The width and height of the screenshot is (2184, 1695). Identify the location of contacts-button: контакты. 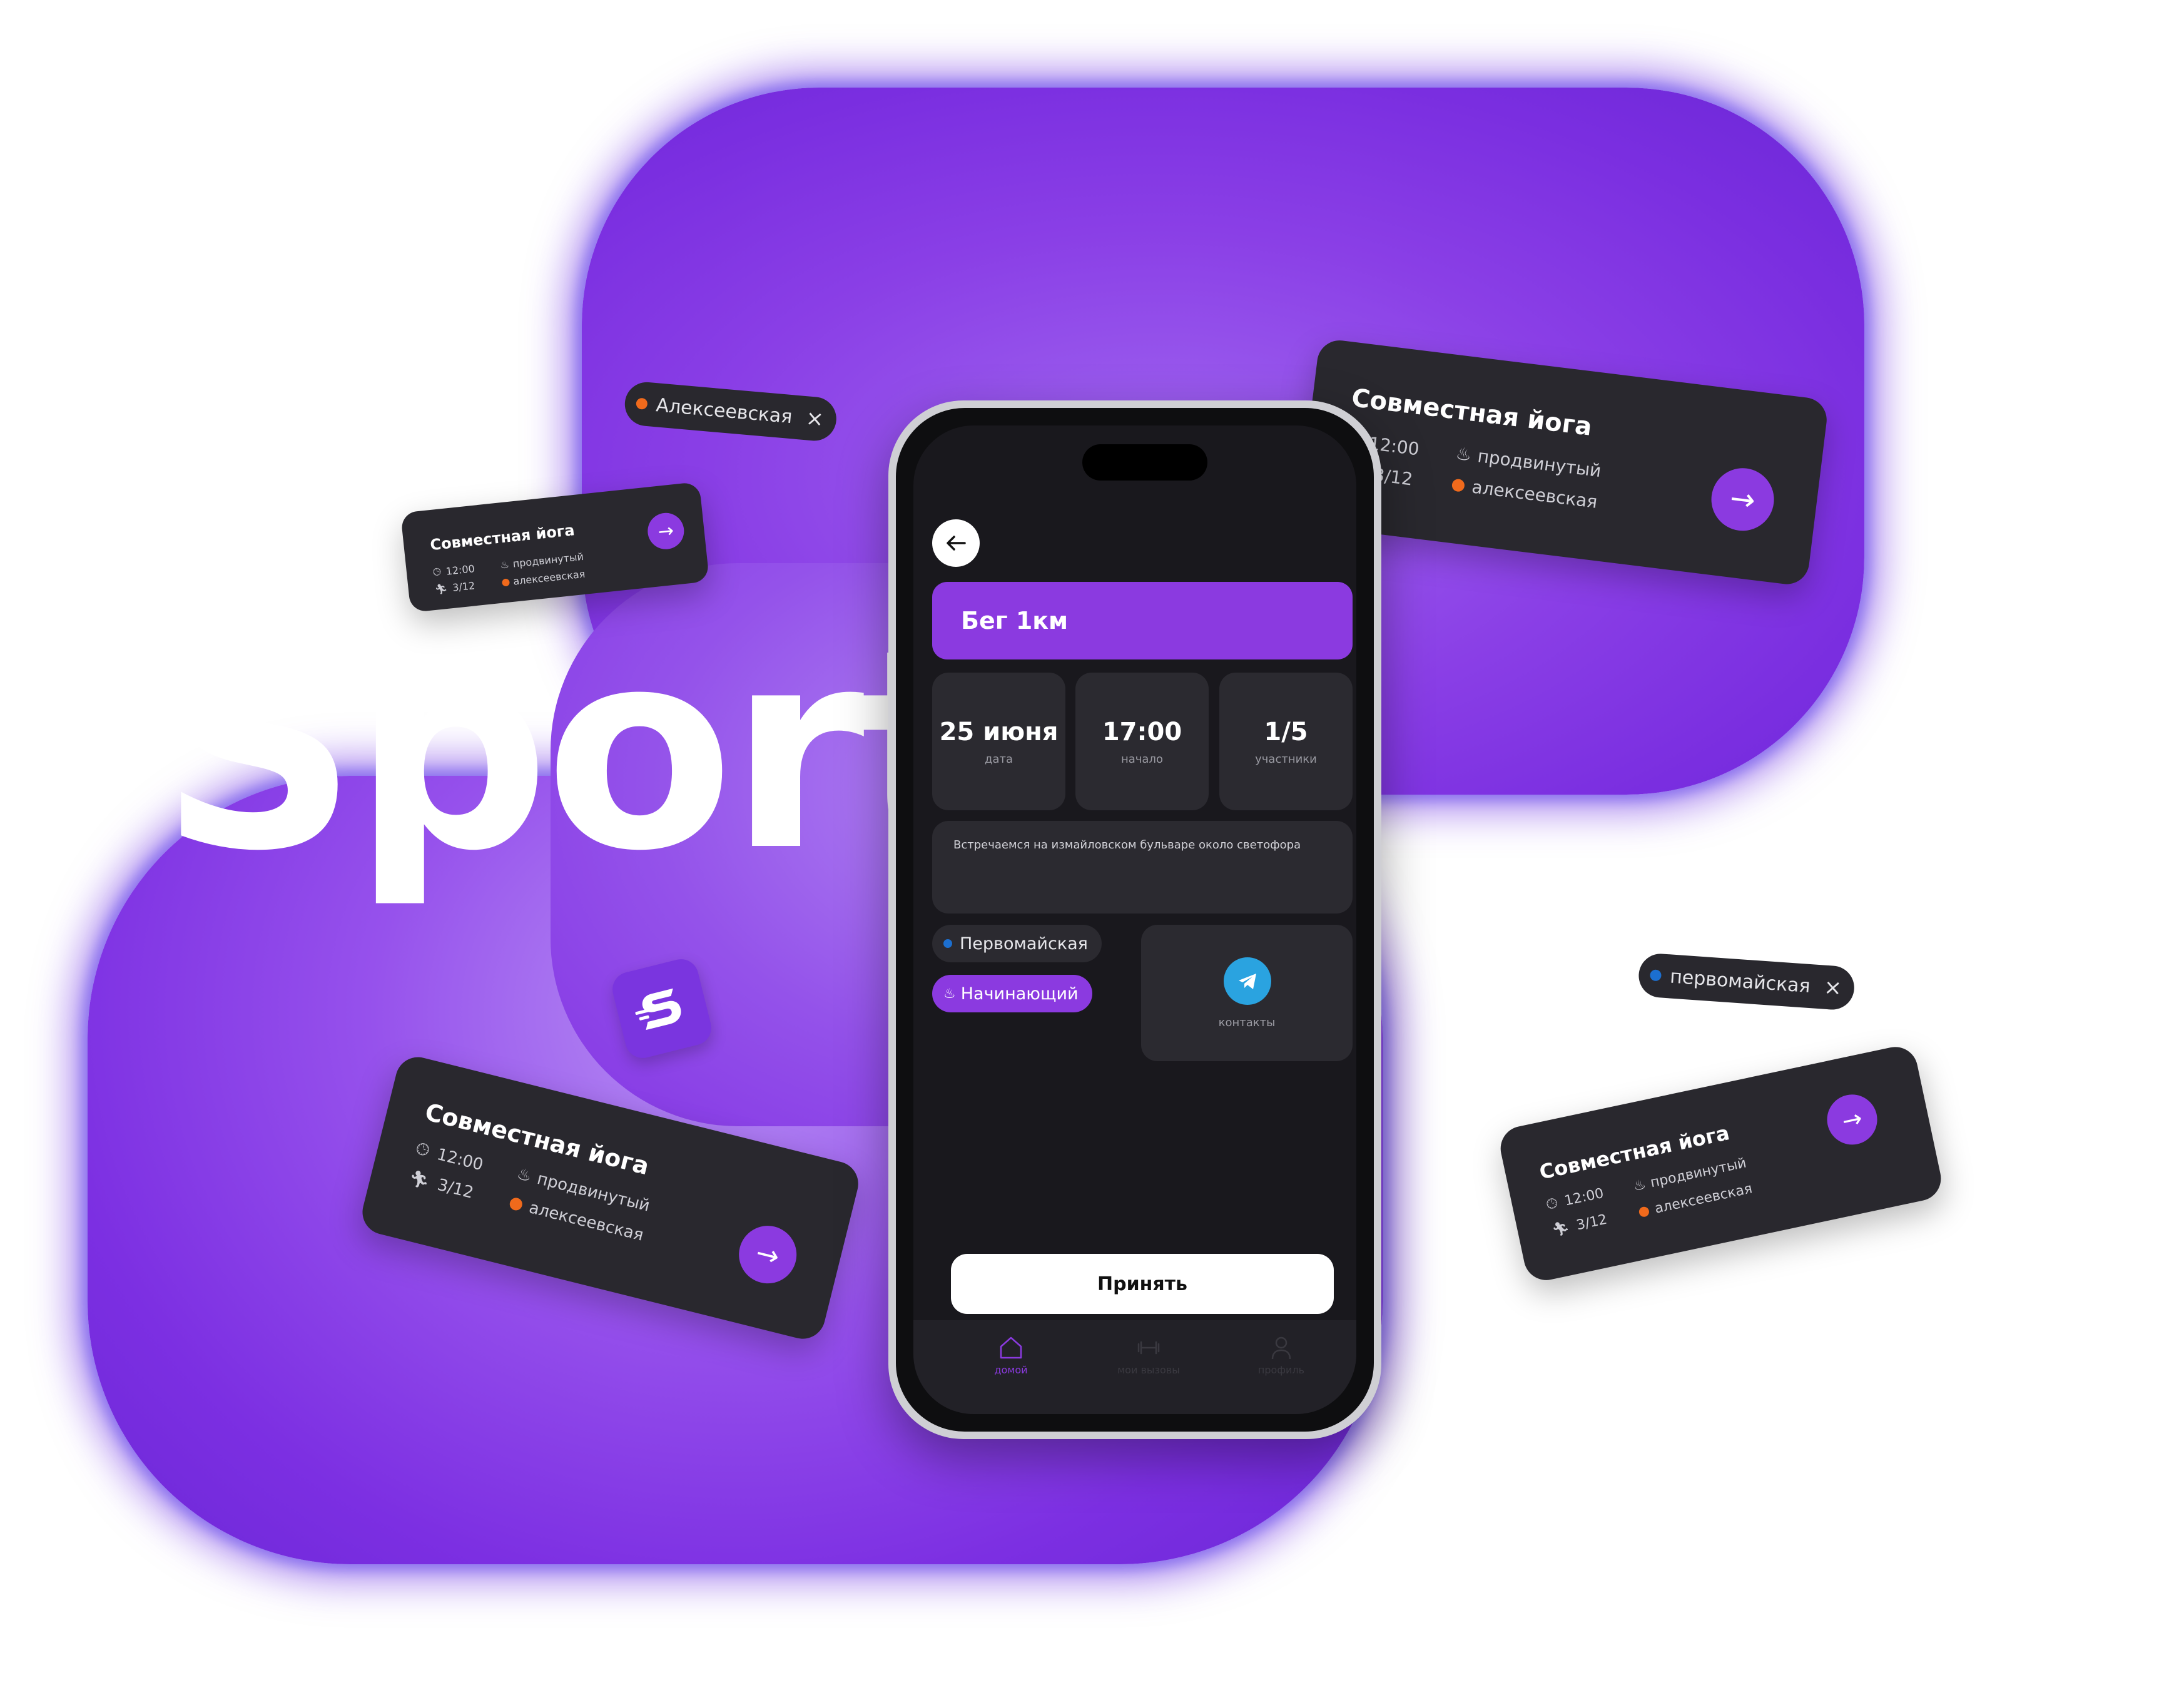
(1247, 993).